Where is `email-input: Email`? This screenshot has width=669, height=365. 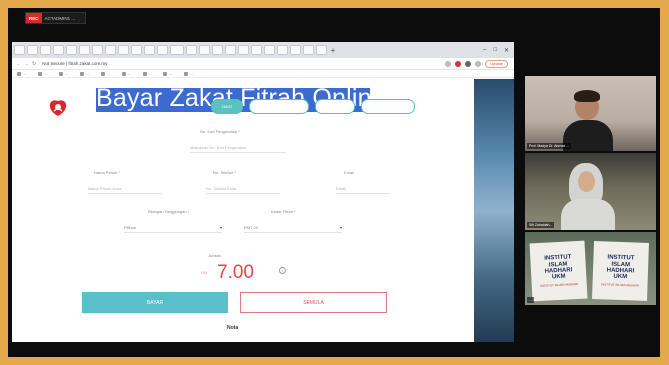
email-input: Email is located at coordinates (363, 189).